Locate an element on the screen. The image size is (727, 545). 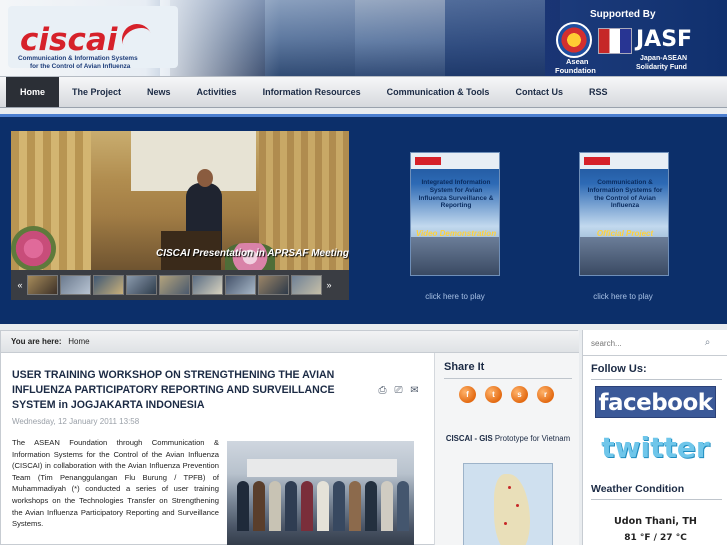
weather-city: Udon Thani, TH is located at coordinates (655, 521).